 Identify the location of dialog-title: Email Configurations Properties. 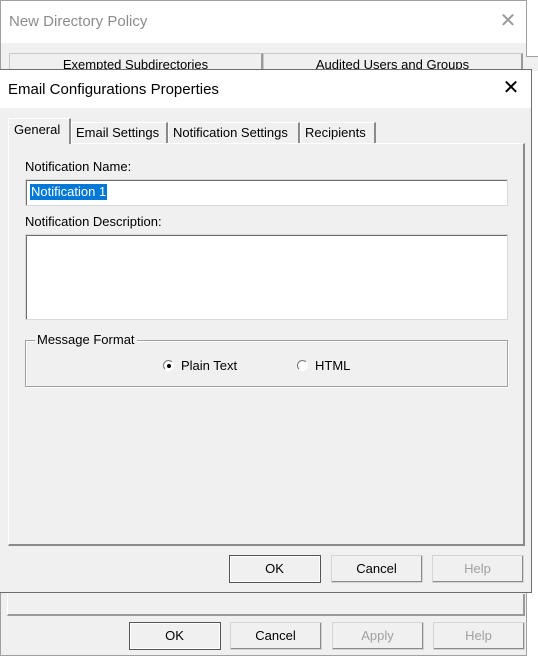
(113, 89).